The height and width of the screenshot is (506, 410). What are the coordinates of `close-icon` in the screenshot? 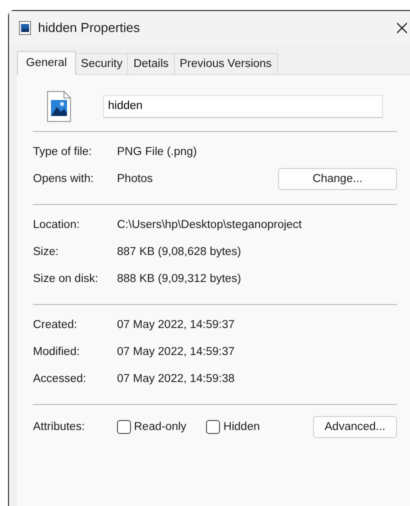 It's located at (402, 28).